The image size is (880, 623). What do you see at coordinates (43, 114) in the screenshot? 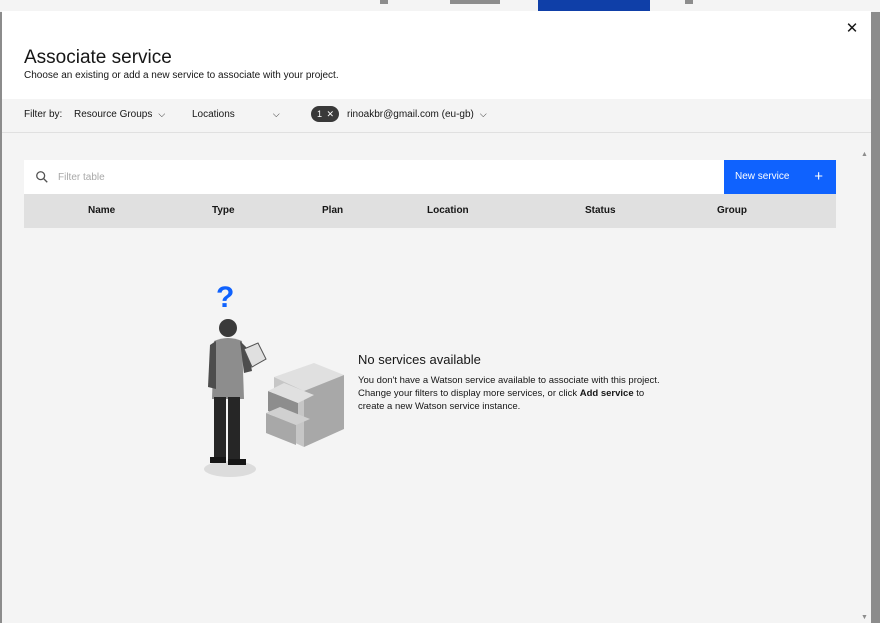
I see `filter-label: Filter by:` at bounding box center [43, 114].